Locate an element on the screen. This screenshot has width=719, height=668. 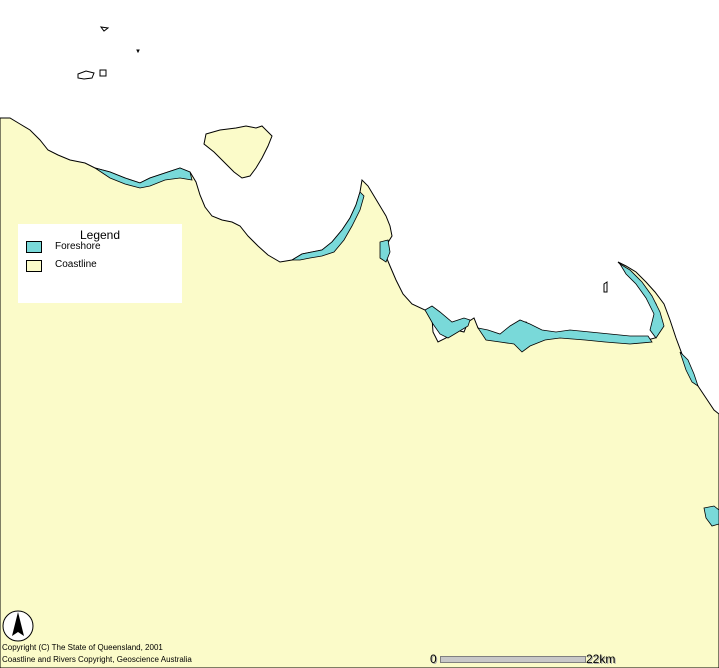
legend-title: Legend is located at coordinates (100, 235).